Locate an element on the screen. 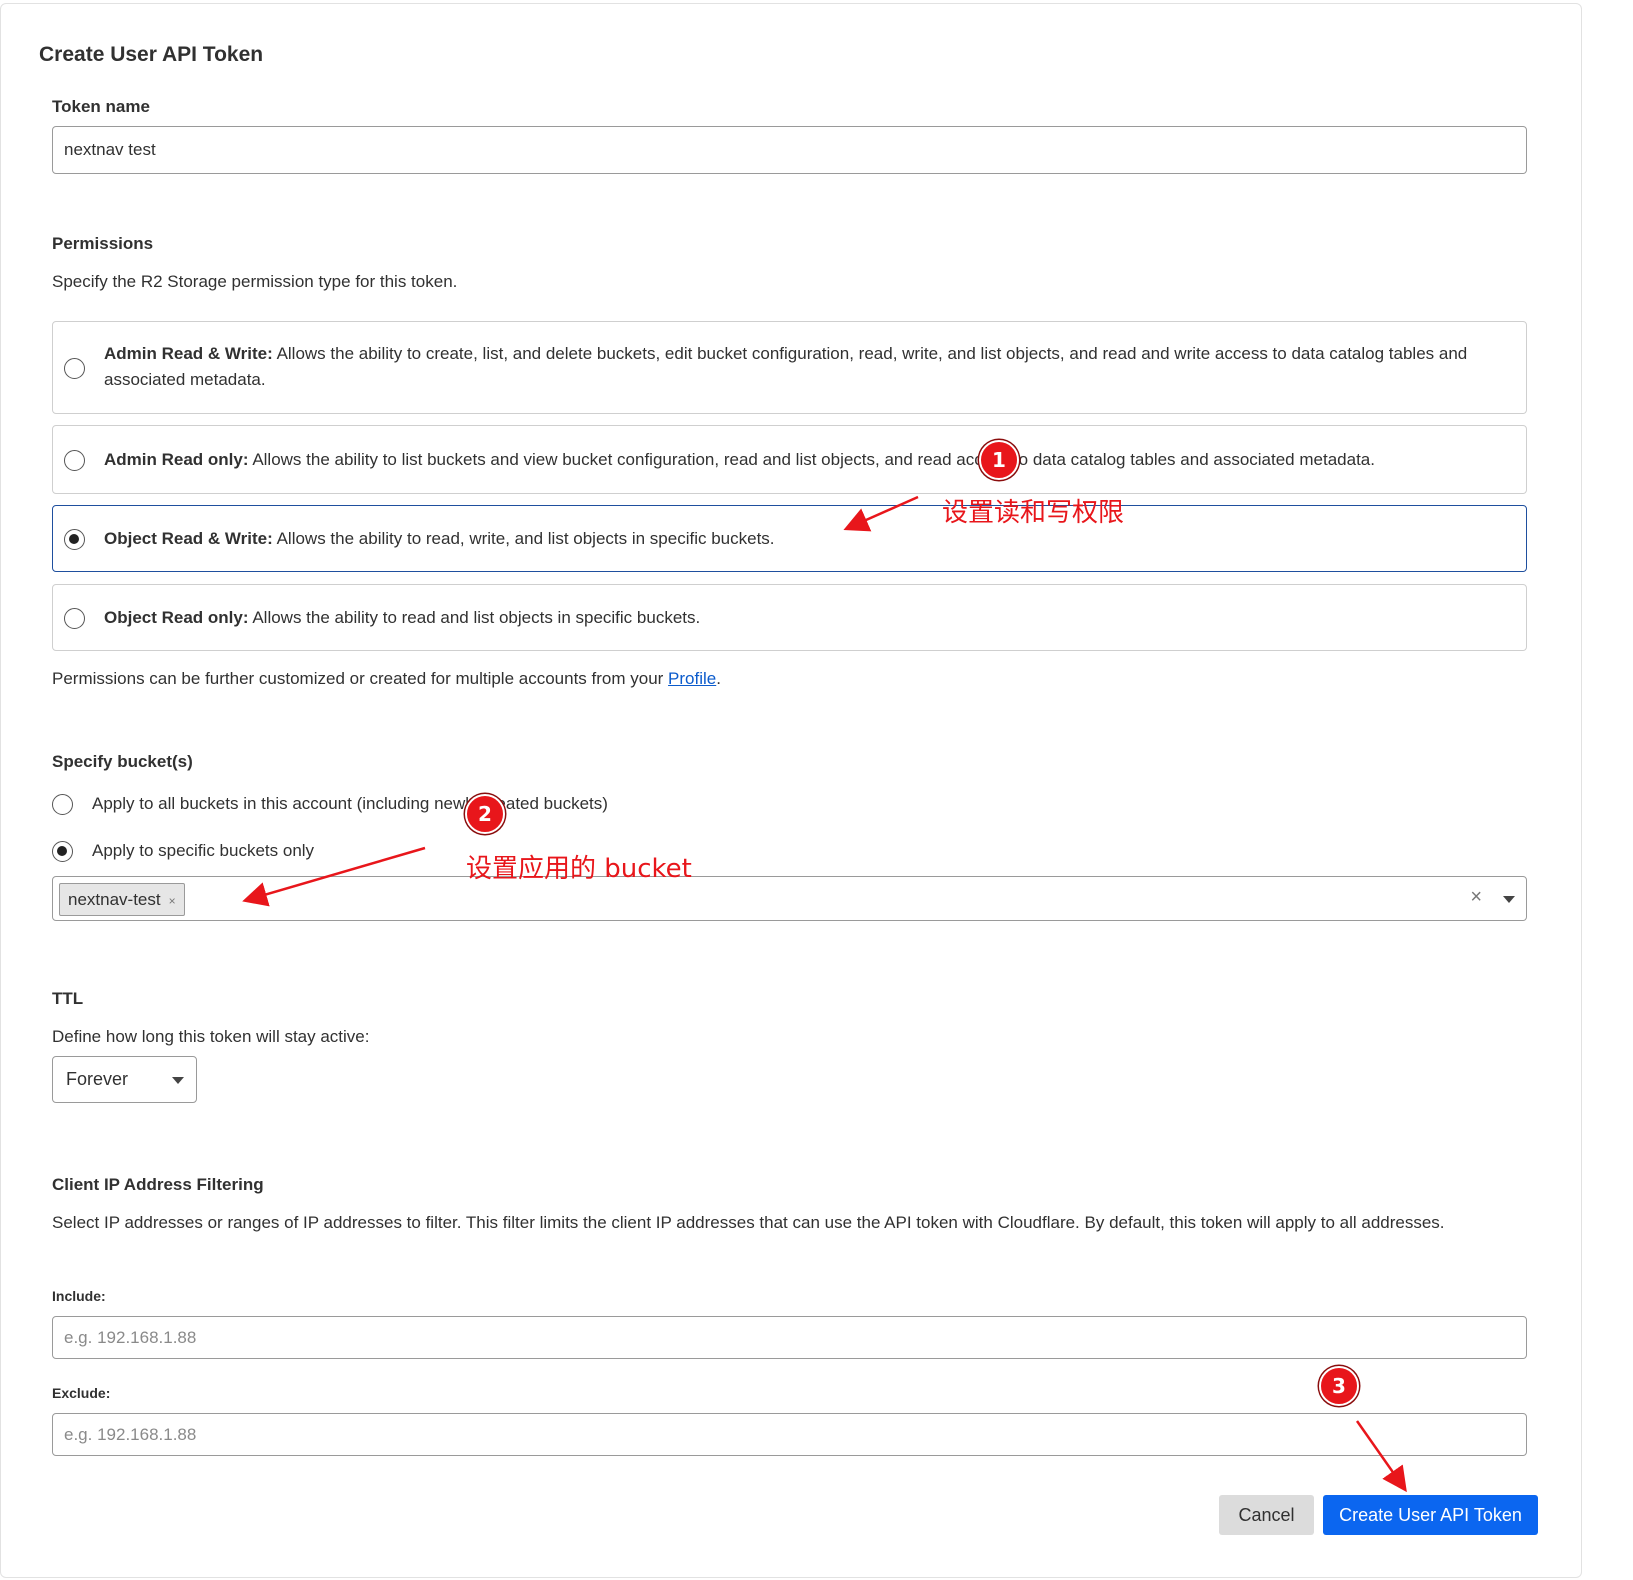 The image size is (1633, 1580). permission-title: Admin Read & Write: is located at coordinates (188, 353).